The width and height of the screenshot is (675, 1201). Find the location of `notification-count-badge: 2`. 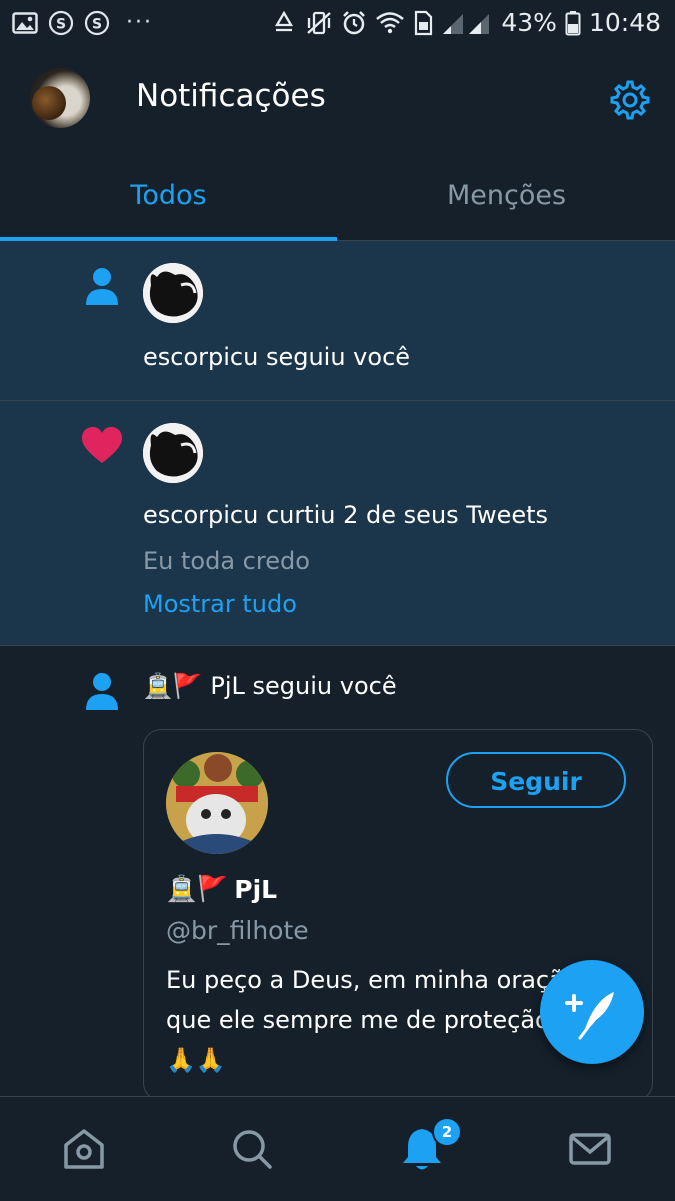

notification-count-badge: 2 is located at coordinates (447, 1132).